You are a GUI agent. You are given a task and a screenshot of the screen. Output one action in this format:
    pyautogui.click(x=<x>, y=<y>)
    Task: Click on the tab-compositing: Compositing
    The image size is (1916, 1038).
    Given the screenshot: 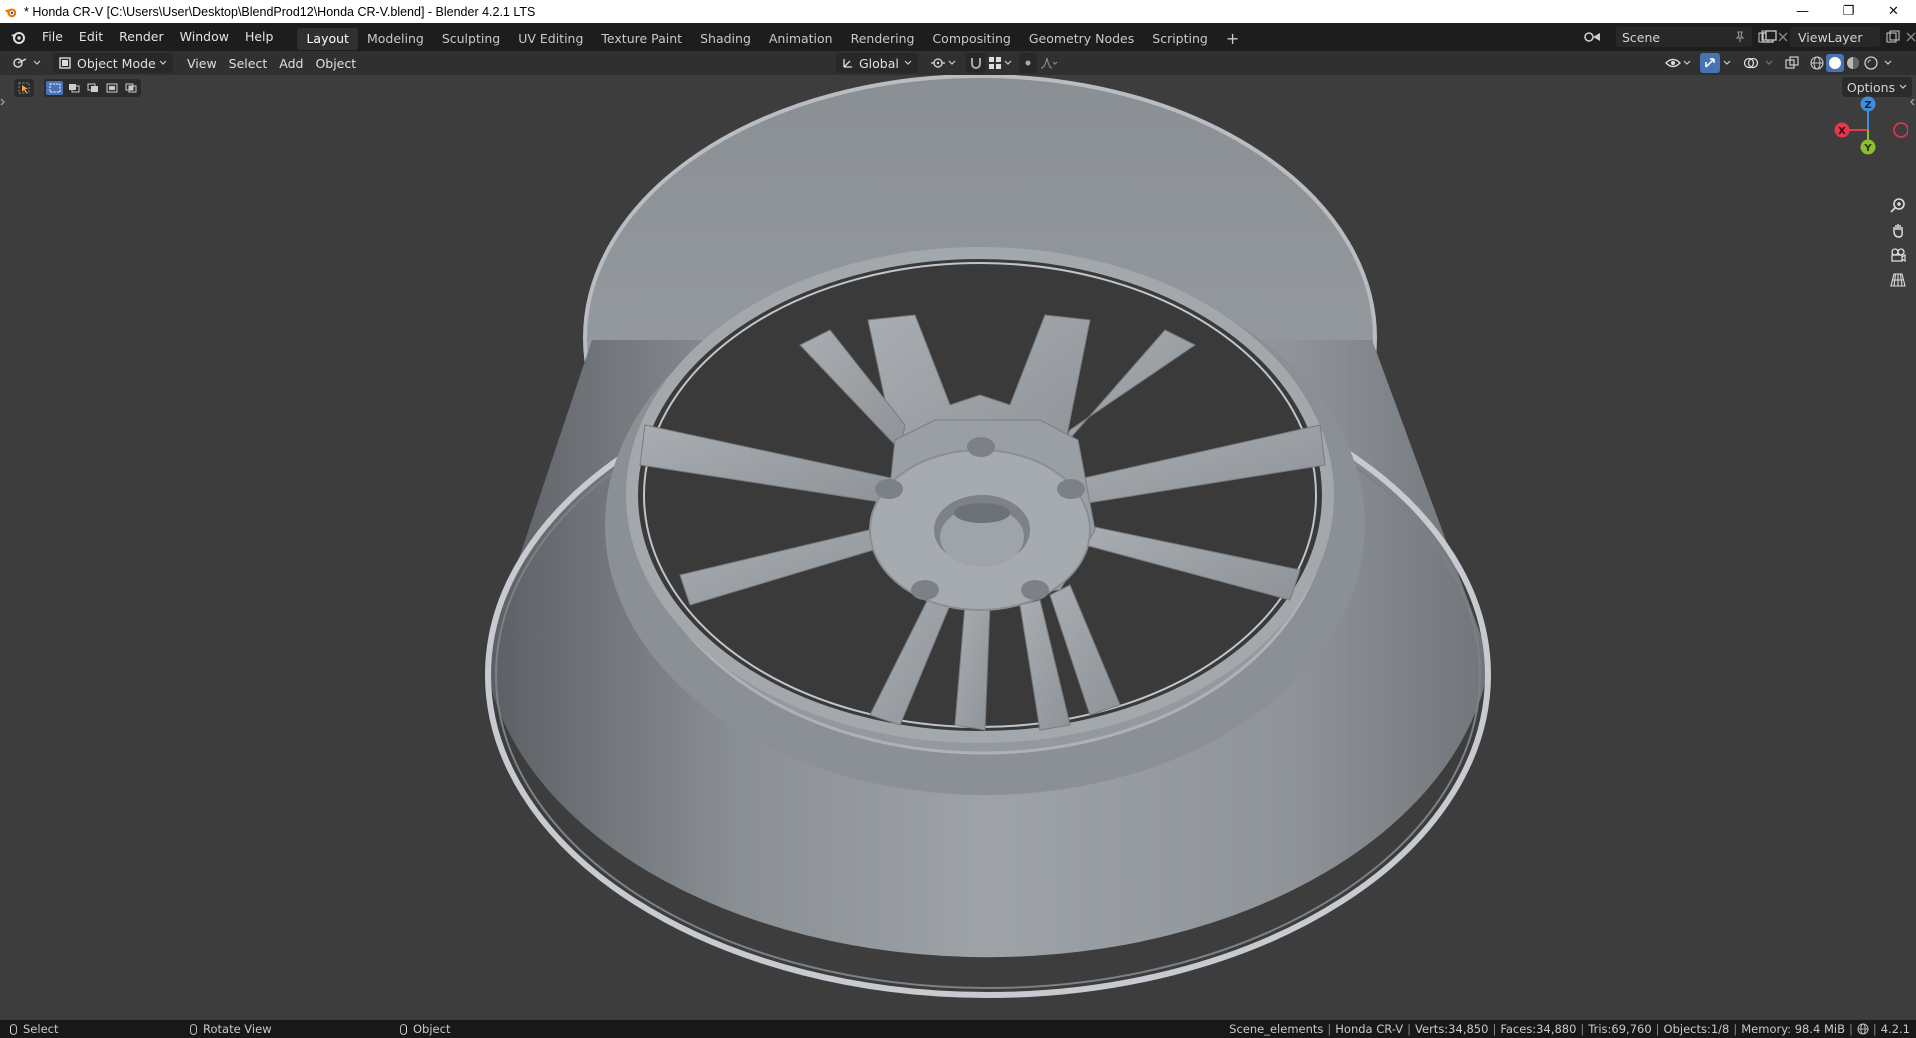 What is the action you would take?
    pyautogui.click(x=971, y=39)
    